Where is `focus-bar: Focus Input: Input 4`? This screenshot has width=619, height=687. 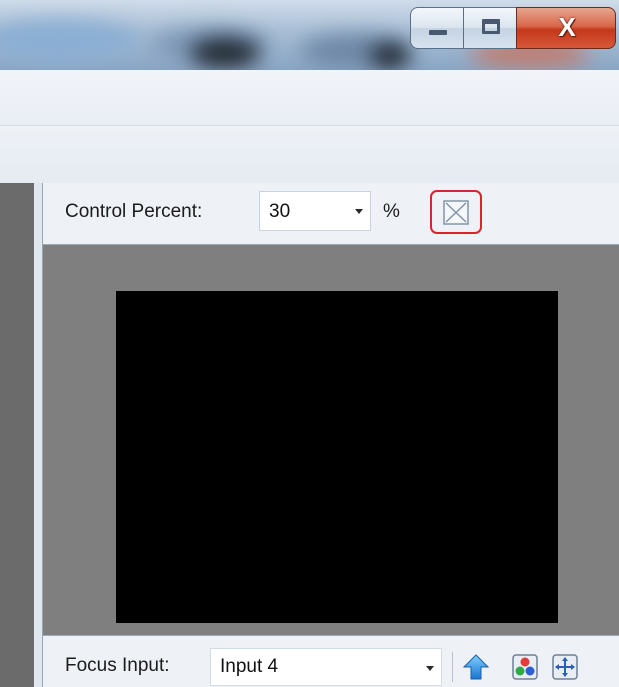 focus-bar: Focus Input: Input 4 is located at coordinates (331, 661).